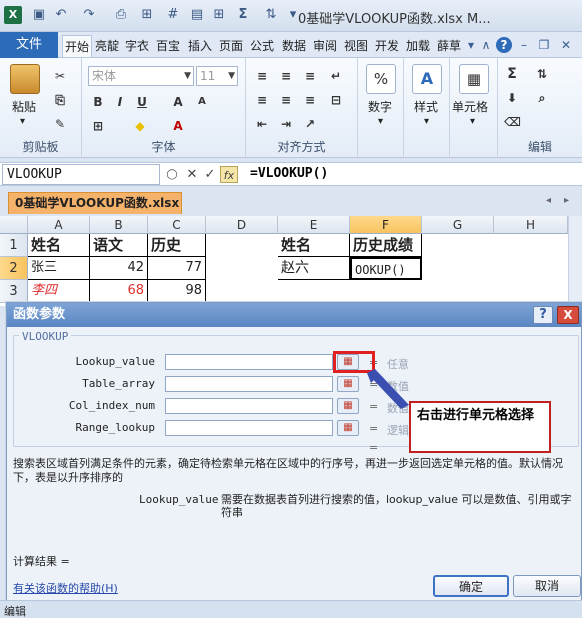  Describe the element at coordinates (356, 46) in the screenshot. I see `tab-view: 视图` at that location.